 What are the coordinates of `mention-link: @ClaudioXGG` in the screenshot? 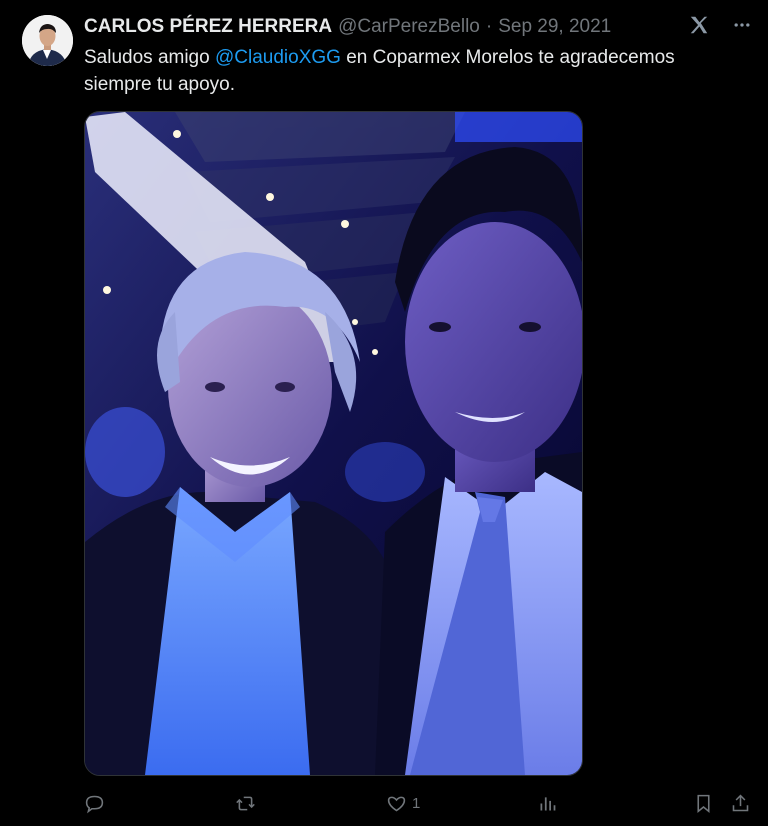 It's located at (278, 57).